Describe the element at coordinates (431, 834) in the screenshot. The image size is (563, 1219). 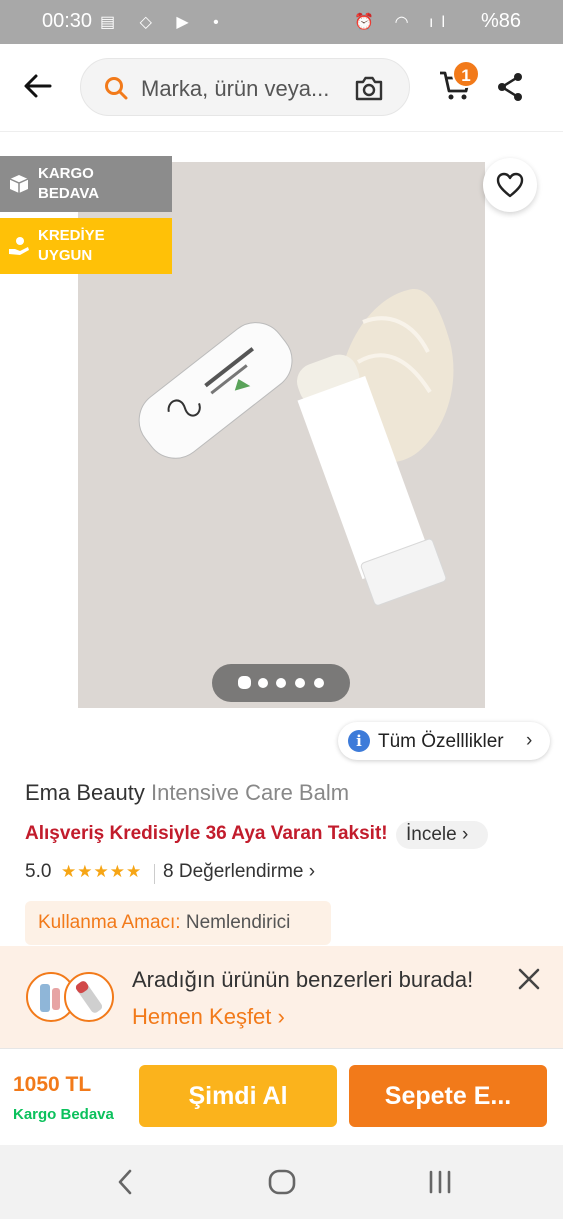
I see `incele-label: İncele` at that location.